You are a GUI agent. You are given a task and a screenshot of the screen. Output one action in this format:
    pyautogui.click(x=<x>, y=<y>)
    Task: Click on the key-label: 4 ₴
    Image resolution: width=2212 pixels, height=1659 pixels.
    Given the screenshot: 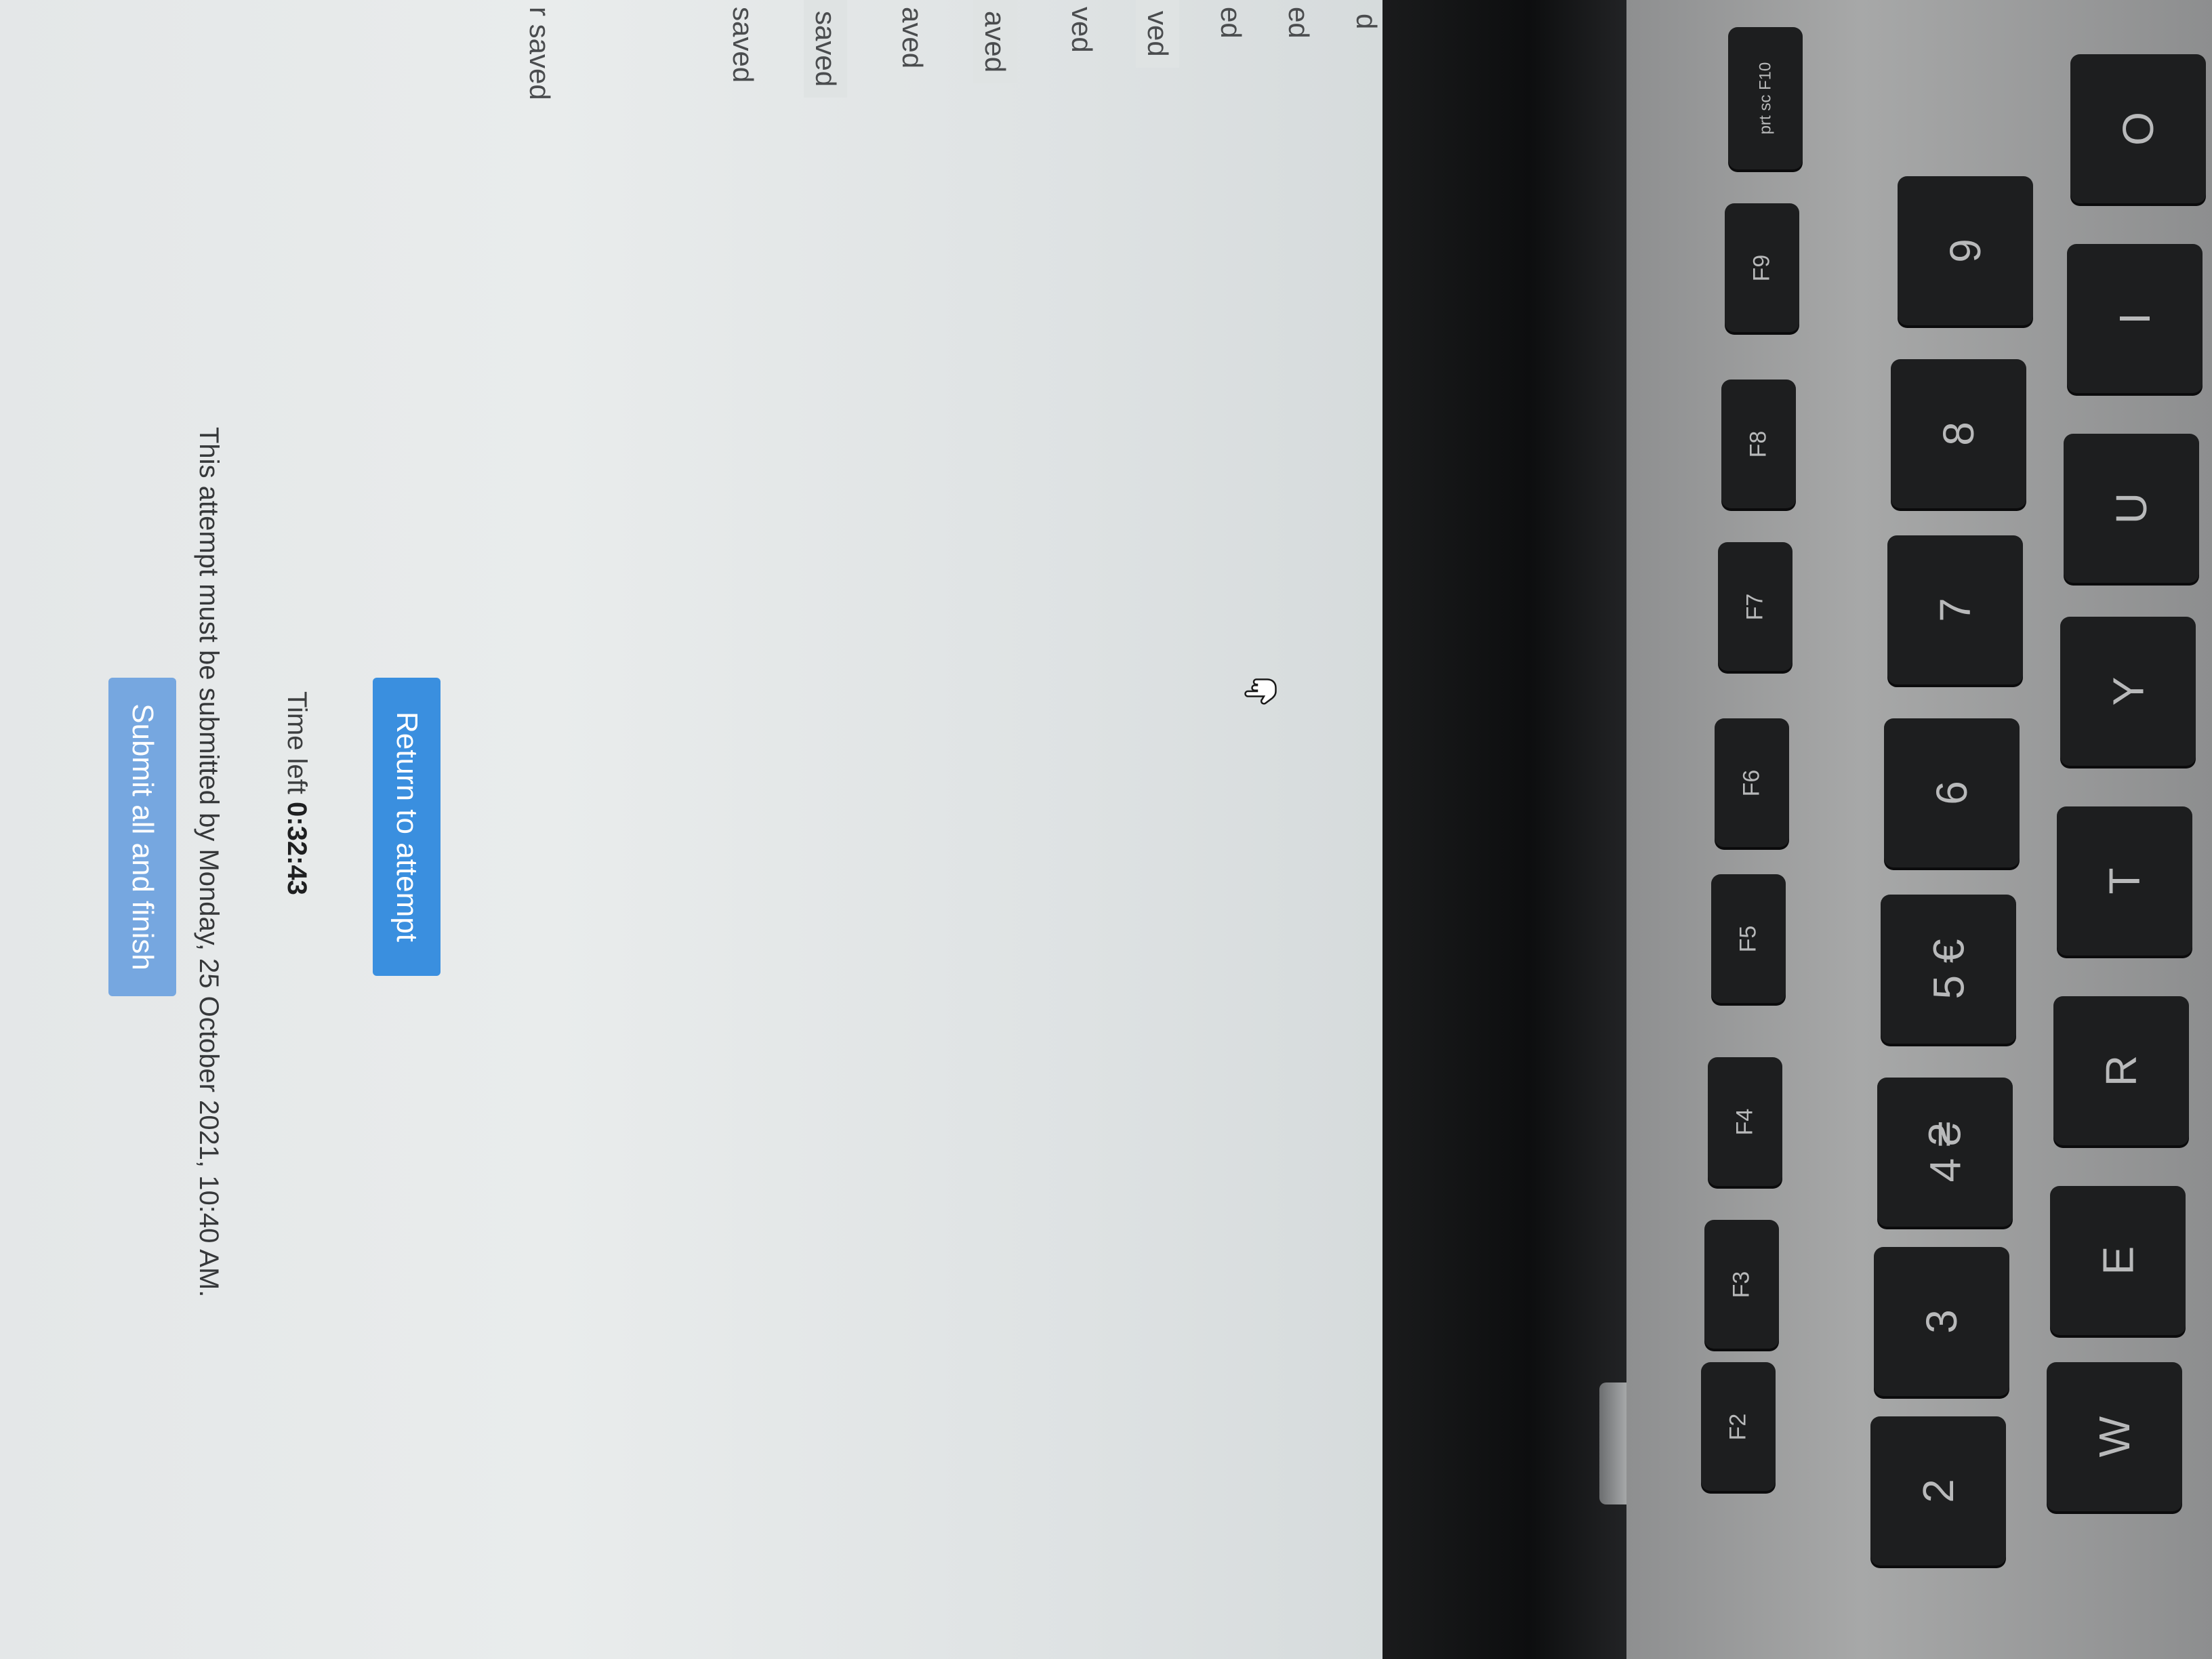 What is the action you would take?
    pyautogui.click(x=1945, y=1152)
    